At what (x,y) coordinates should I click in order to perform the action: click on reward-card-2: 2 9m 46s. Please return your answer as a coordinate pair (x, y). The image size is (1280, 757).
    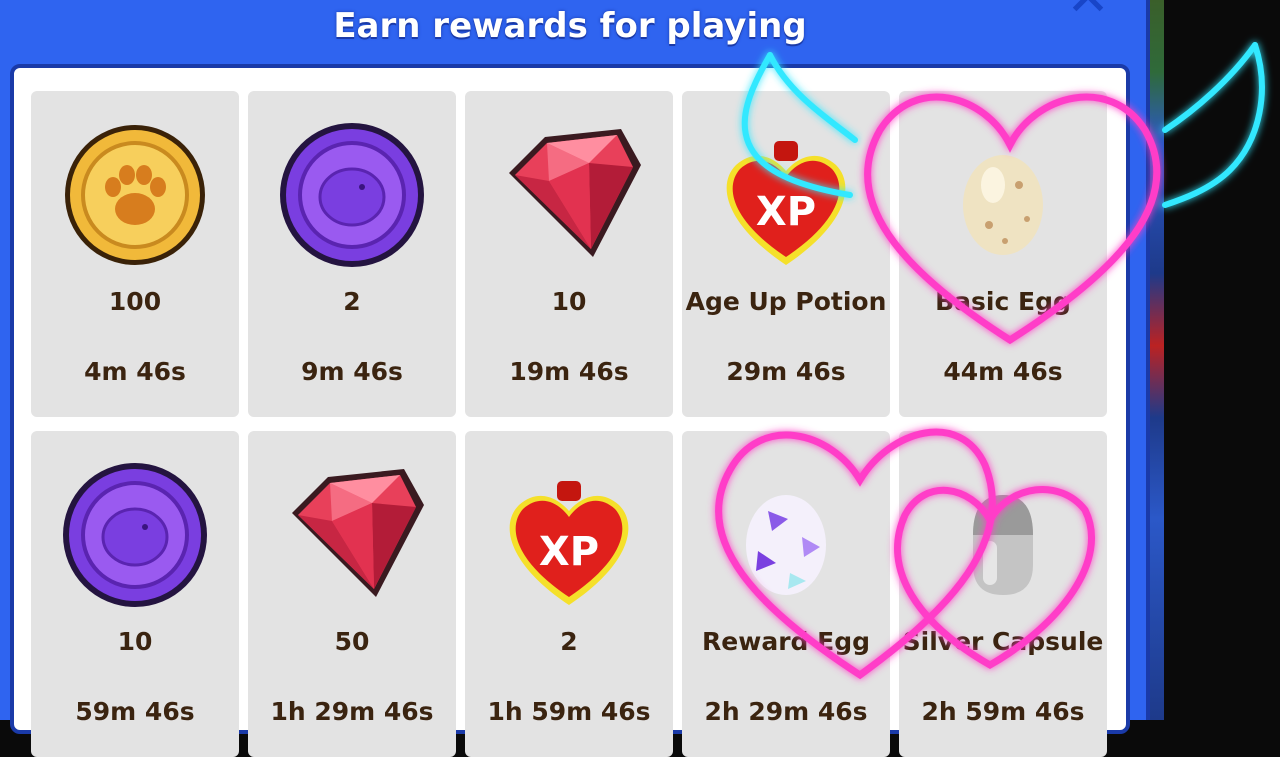
    Looking at the image, I should click on (352, 254).